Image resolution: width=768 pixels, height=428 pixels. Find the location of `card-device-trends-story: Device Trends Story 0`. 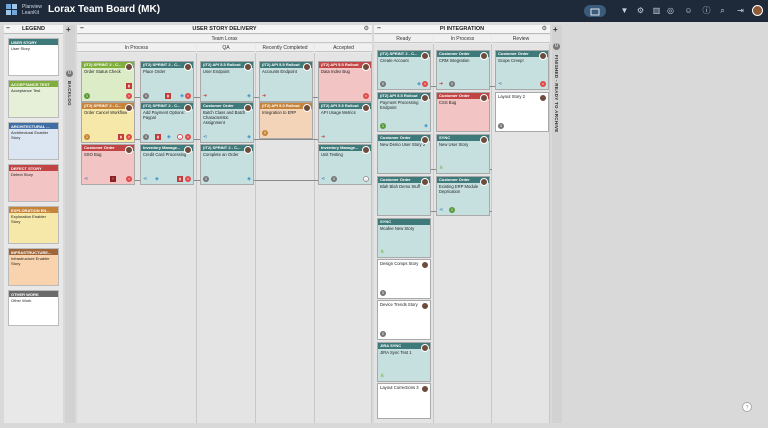

card-device-trends-story: Device Trends Story 0 is located at coordinates (404, 320).